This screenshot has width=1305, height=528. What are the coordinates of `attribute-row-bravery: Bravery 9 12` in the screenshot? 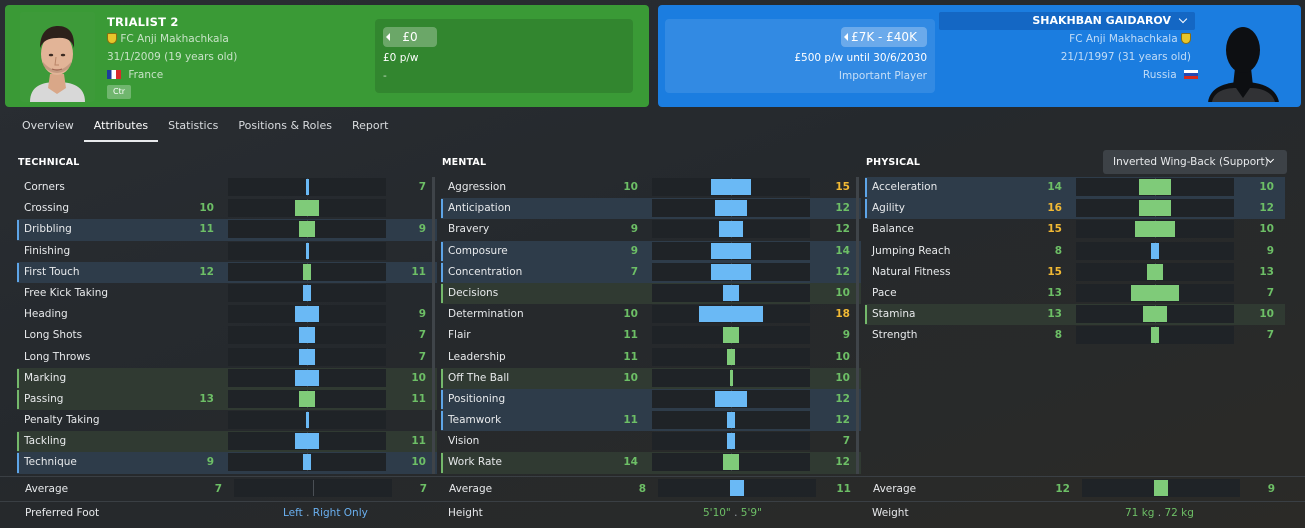 It's located at (651, 229).